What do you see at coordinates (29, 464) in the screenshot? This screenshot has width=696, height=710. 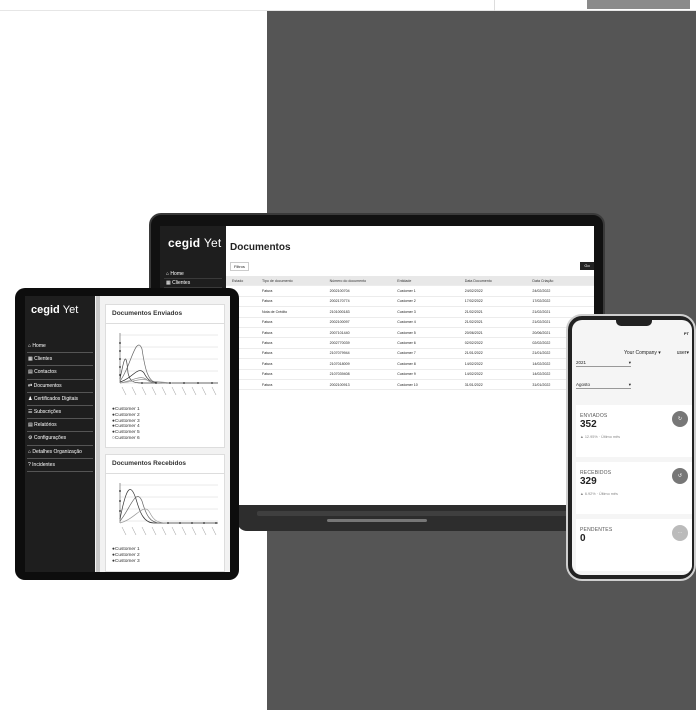 I see `question-icon: ?` at bounding box center [29, 464].